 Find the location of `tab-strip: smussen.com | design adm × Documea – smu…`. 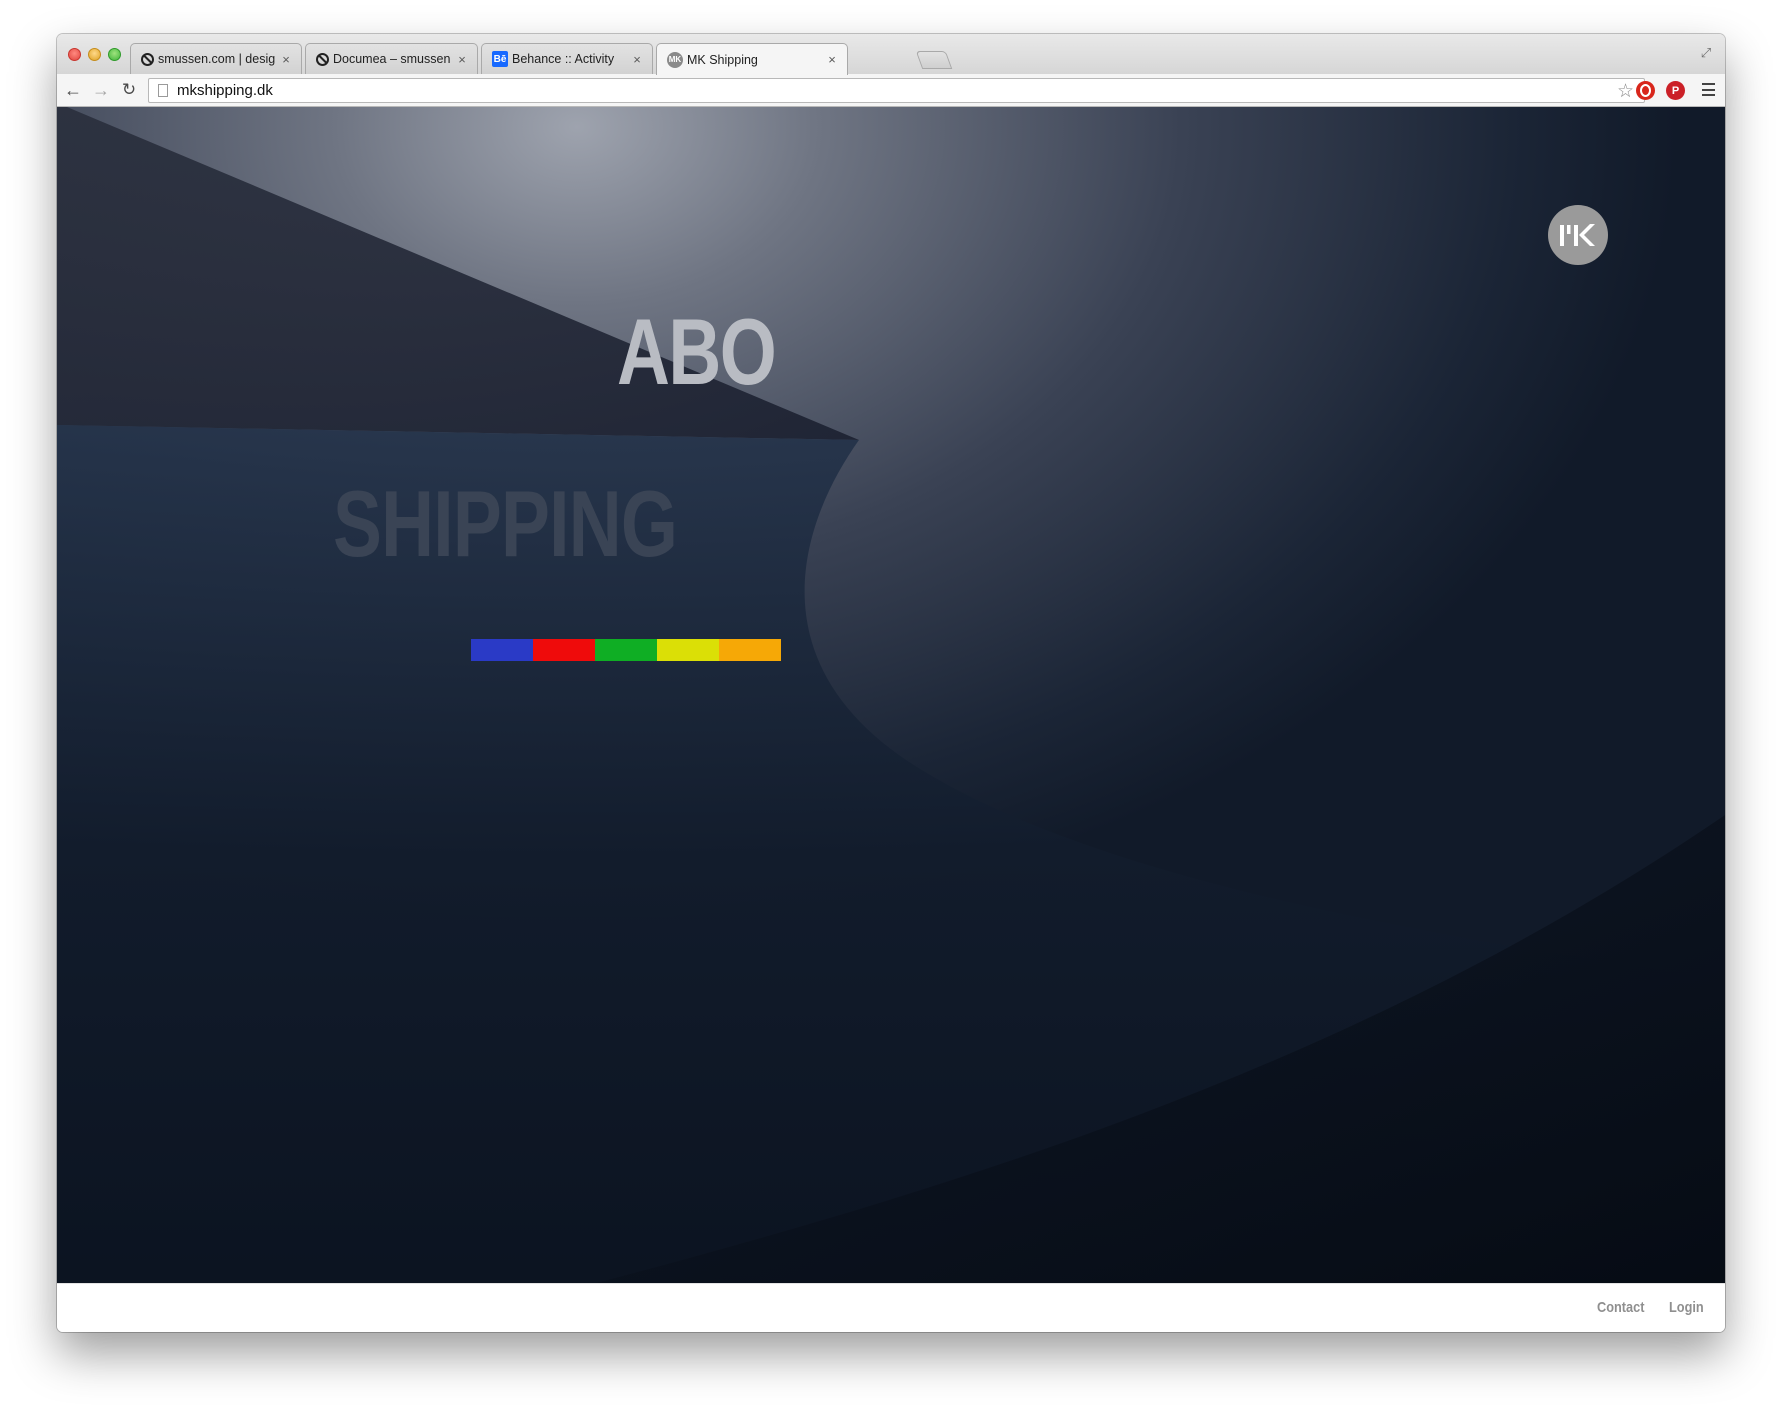

tab-strip: smussen.com | design adm × Documea – smu… is located at coordinates (891, 54).